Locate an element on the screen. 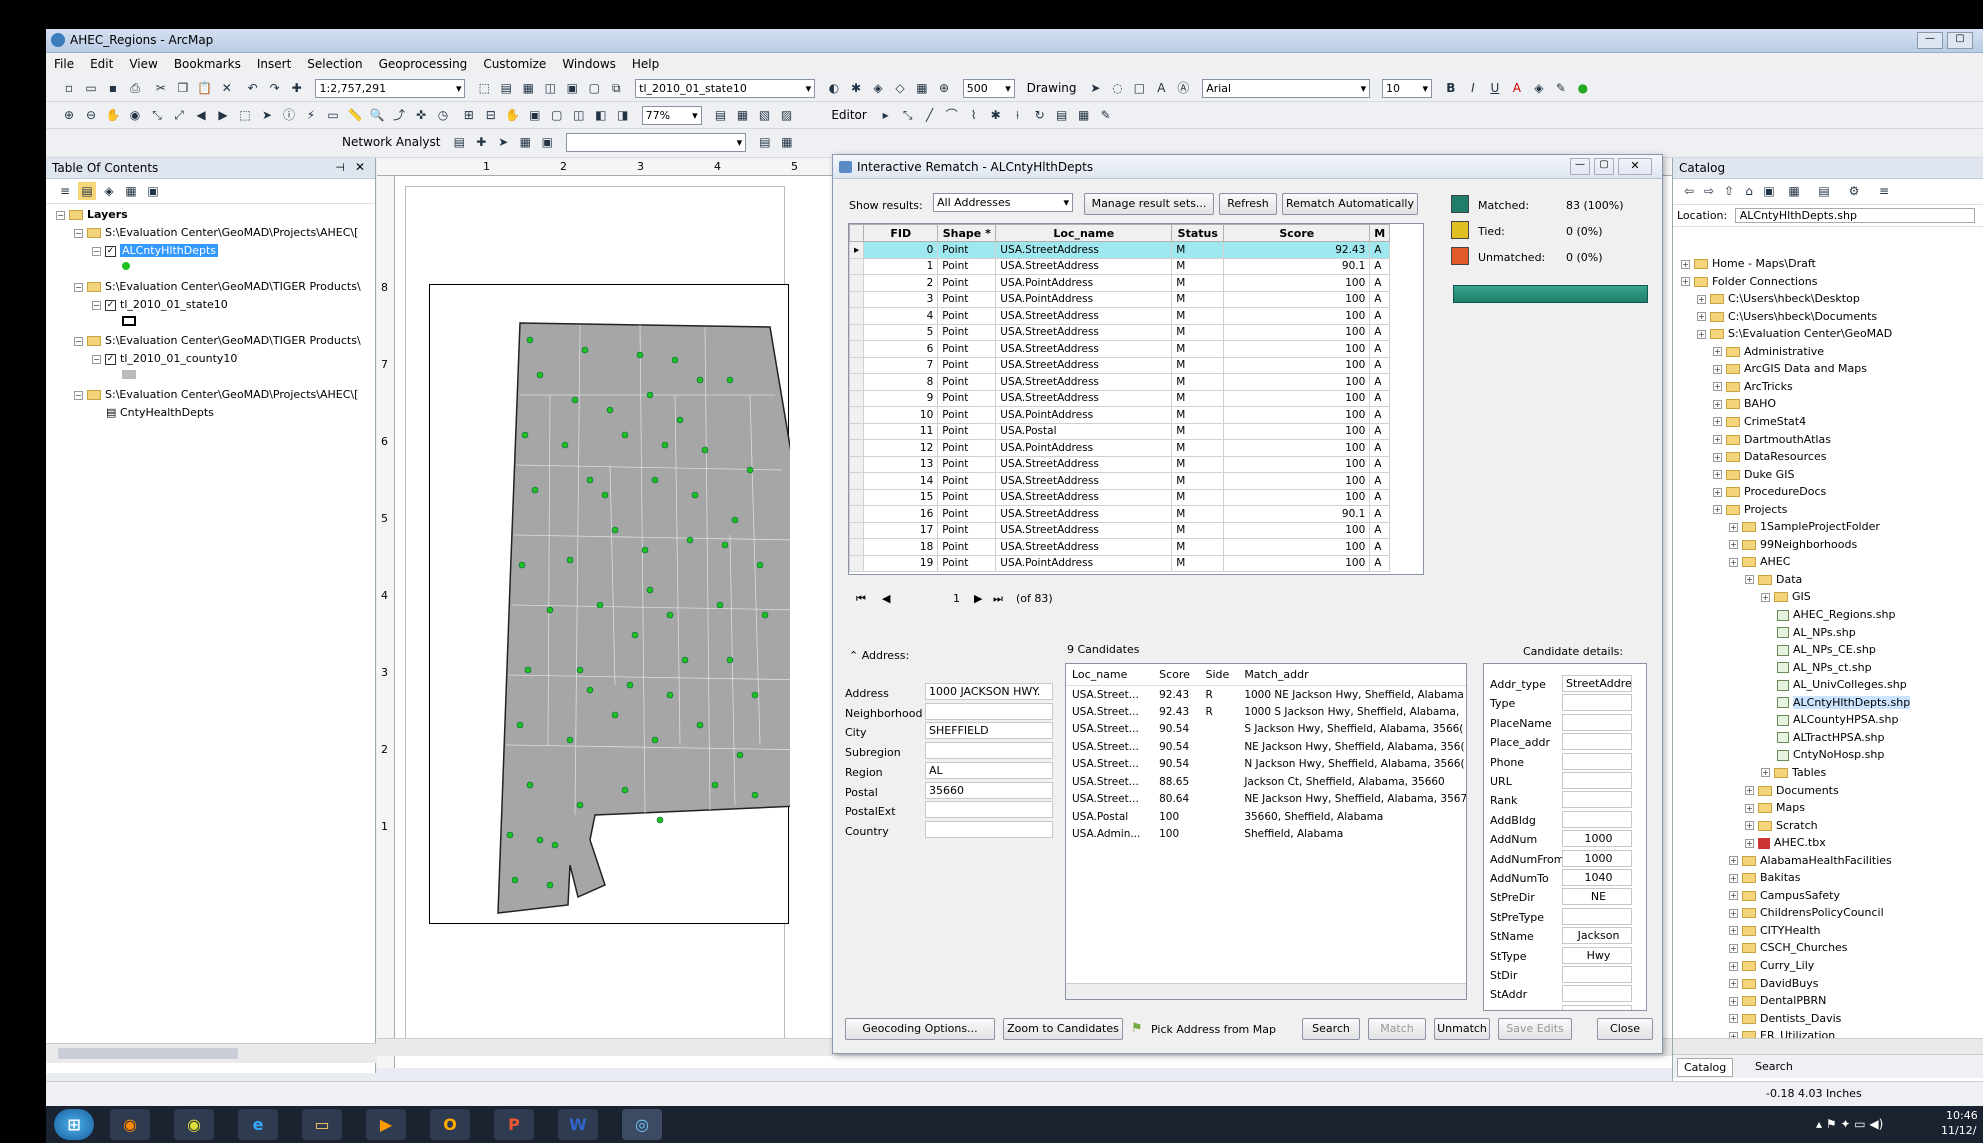 This screenshot has width=1983, height=1143. table-row: ▸ 0 Point USA.StreetAddress M 92.43 A is located at coordinates (1120, 250).